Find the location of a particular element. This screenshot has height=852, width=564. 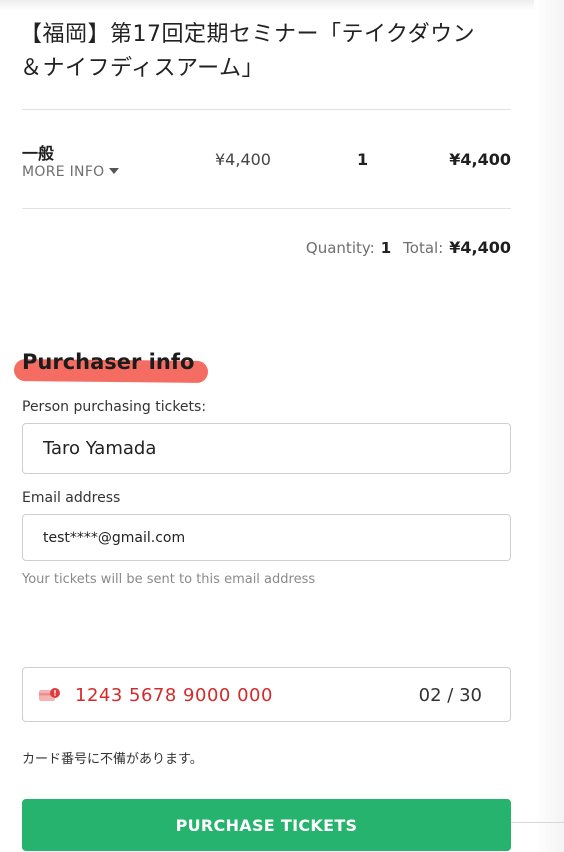

more-info-toggle: MORE INFO is located at coordinates (70, 172).